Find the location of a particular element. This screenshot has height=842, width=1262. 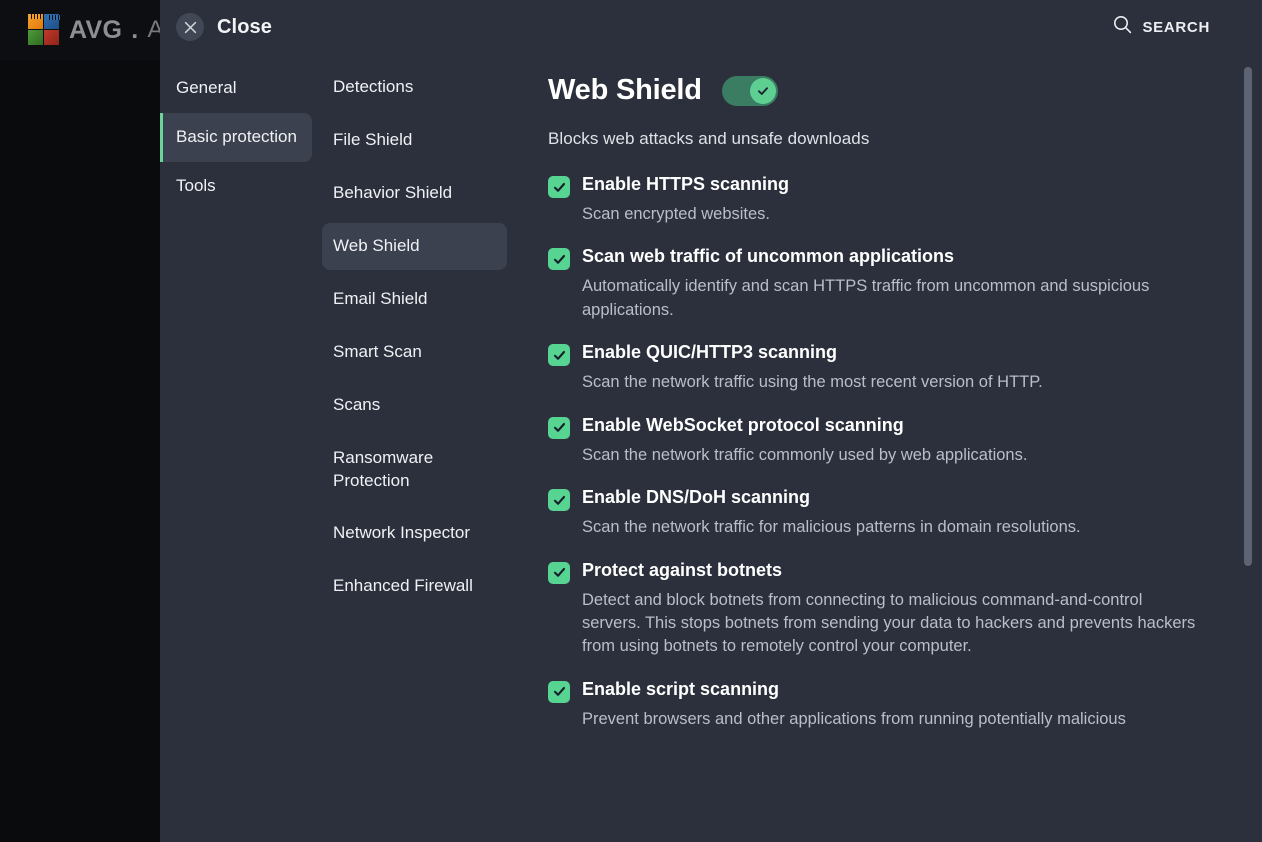

search-button: SEARCH is located at coordinates (1161, 27).